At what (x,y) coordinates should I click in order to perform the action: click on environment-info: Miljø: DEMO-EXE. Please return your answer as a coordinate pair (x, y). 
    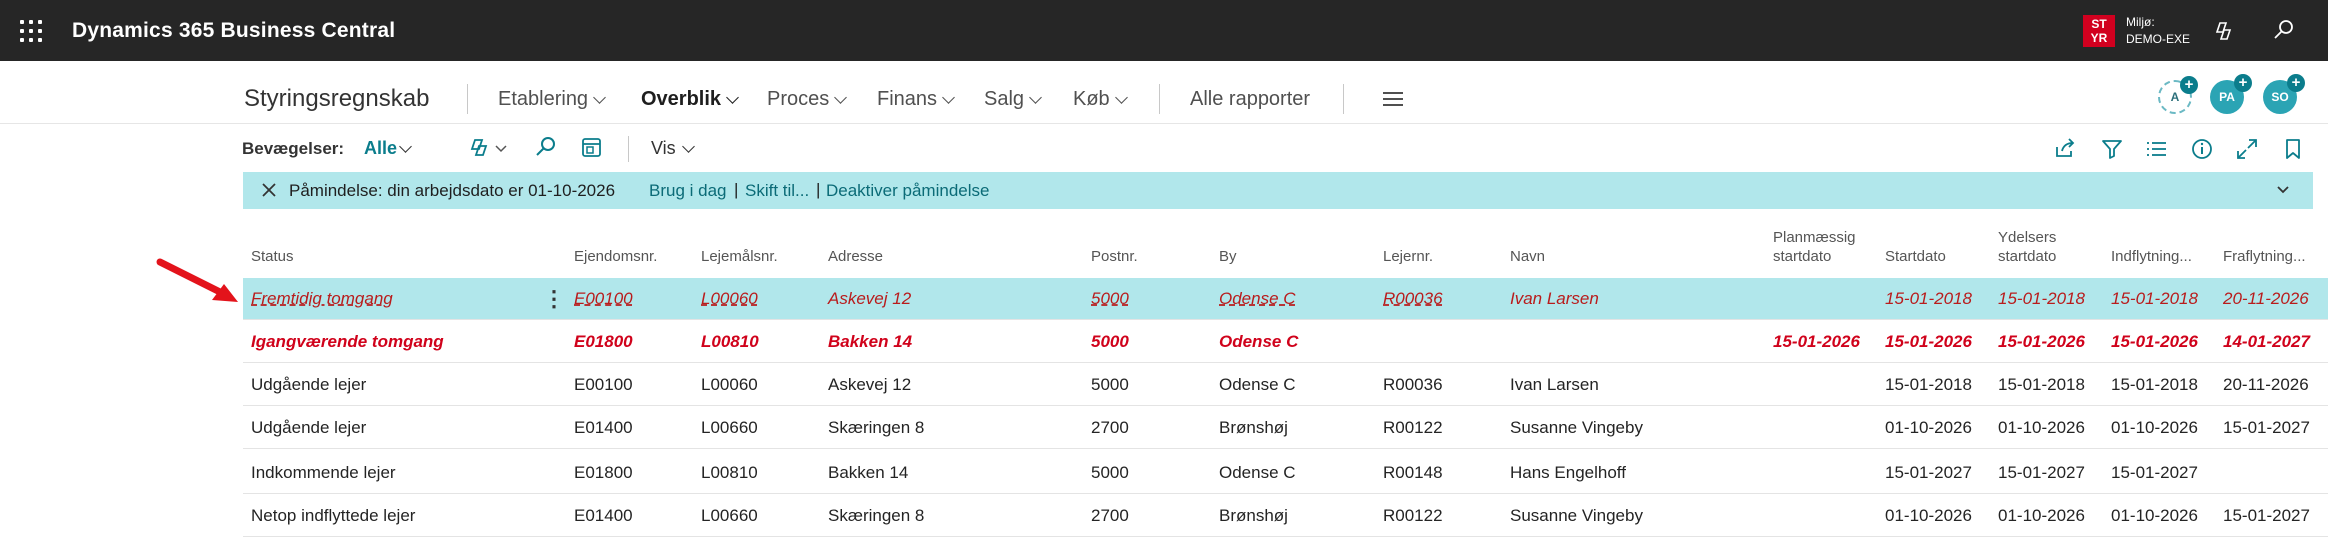
    Looking at the image, I should click on (2158, 31).